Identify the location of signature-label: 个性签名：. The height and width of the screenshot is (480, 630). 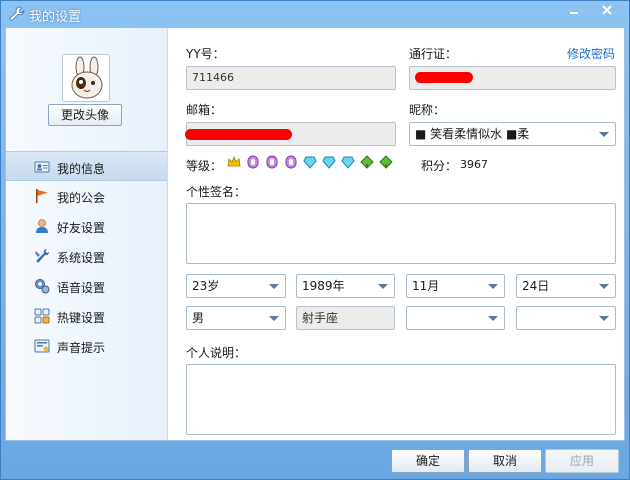
(216, 192).